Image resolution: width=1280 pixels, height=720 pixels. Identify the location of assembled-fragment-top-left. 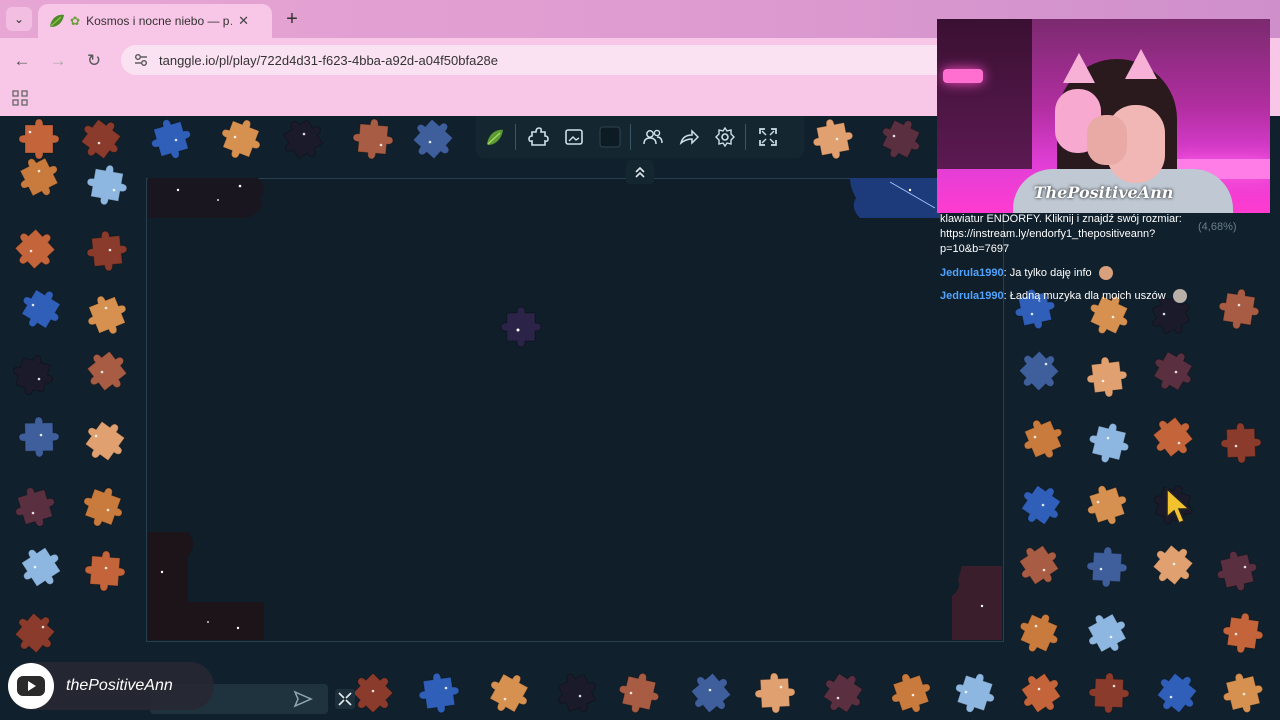
(208, 198).